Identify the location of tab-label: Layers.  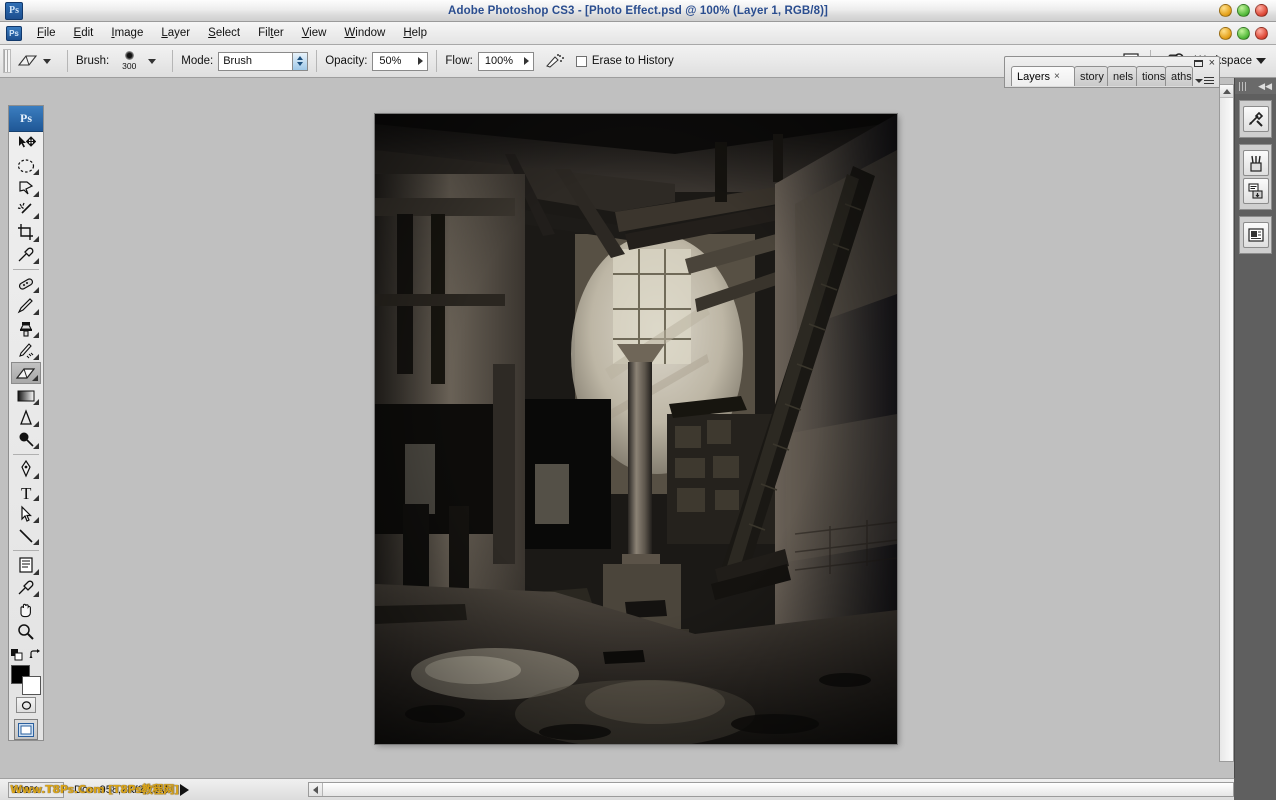
(1034, 76).